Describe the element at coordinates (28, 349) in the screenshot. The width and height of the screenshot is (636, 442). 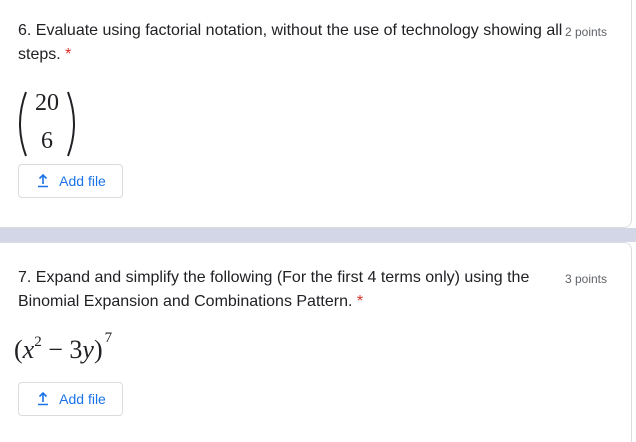
I see `expr-x: x` at that location.